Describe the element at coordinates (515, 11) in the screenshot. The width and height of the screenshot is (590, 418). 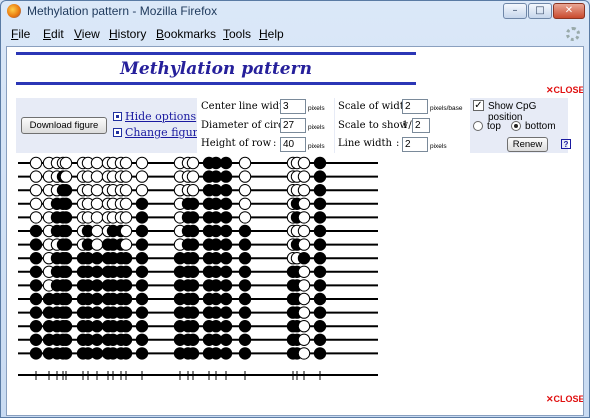
I see `minimize-button: –` at that location.